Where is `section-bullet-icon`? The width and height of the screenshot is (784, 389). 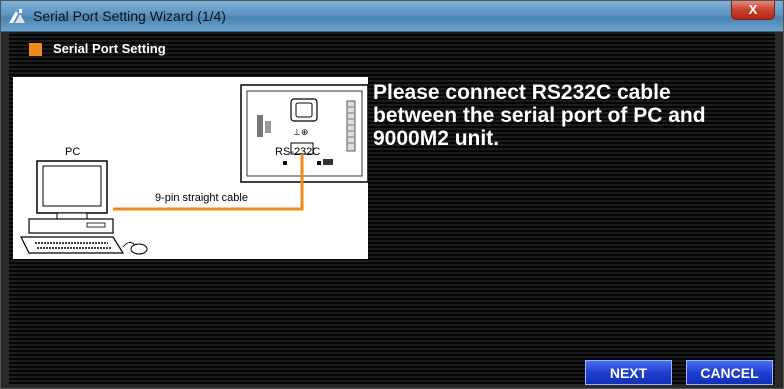 section-bullet-icon is located at coordinates (35, 49).